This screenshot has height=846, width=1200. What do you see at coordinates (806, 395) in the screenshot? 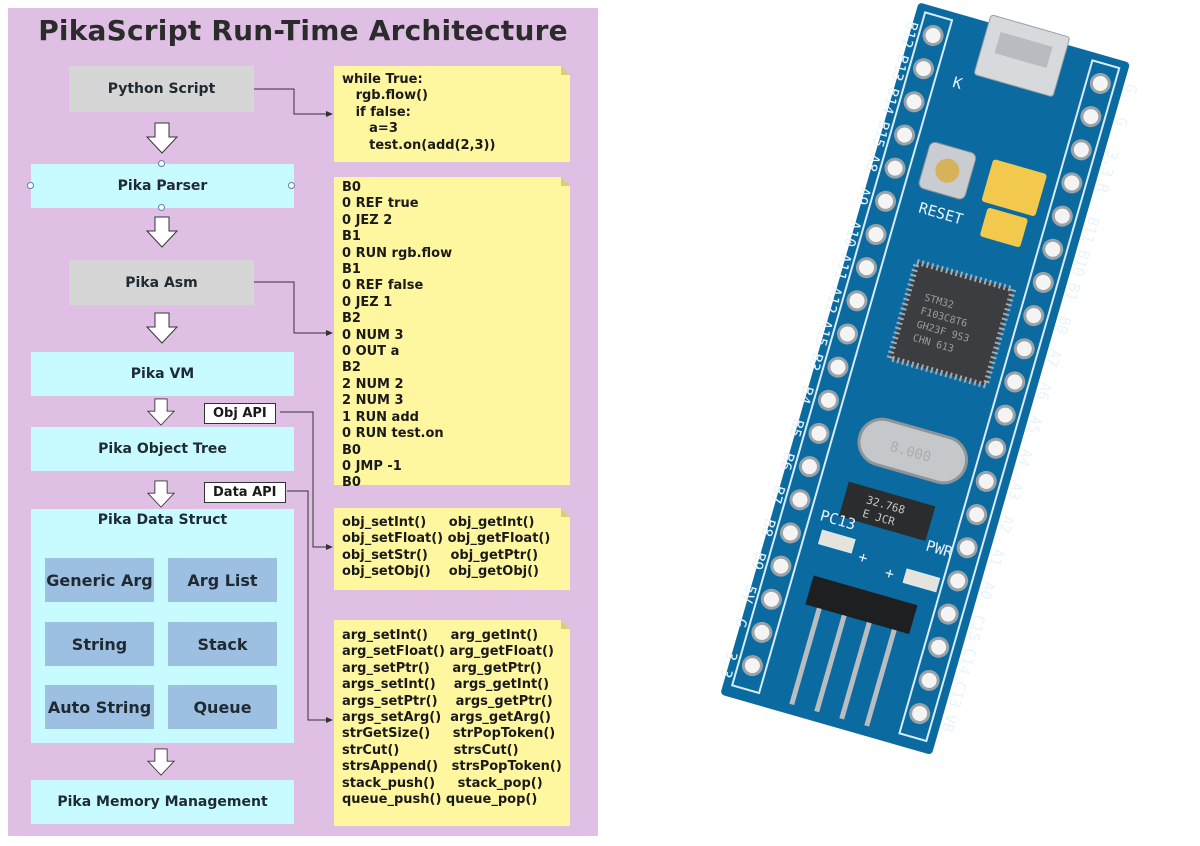
I see `pin-label: B4` at bounding box center [806, 395].